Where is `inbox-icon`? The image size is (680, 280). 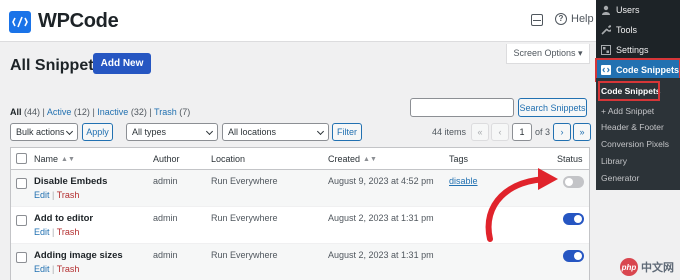
inbox-icon is located at coordinates (537, 20).